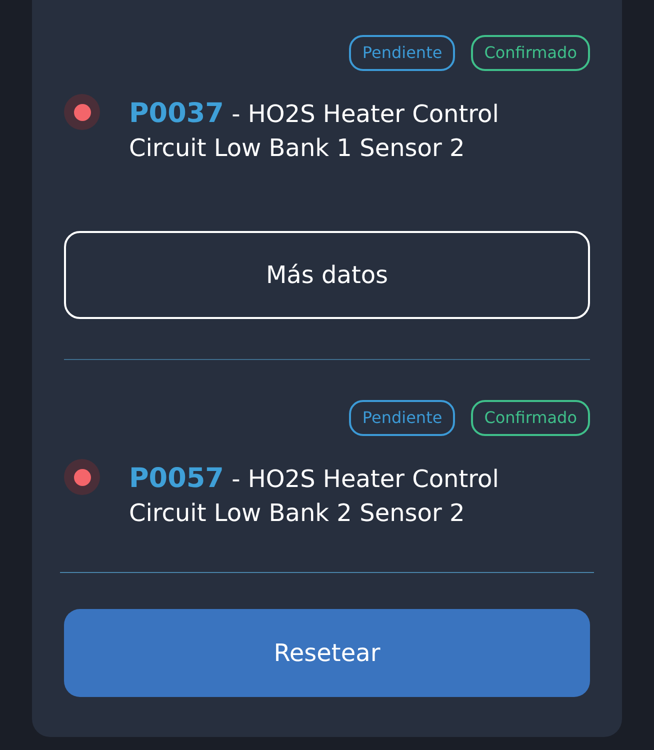 Image resolution: width=654 pixels, height=750 pixels. What do you see at coordinates (314, 495) in the screenshot?
I see `fault-title: P0057 - HO2S Heater Control Circuit Low Bank 2 Sensor 2` at bounding box center [314, 495].